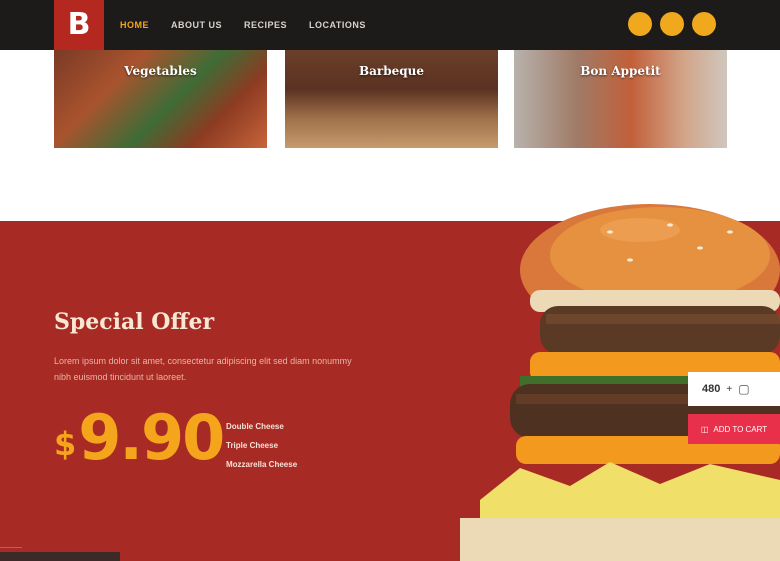 This screenshot has width=780, height=561. I want to click on category-tile-bon-appetit: Bon Appetit, so click(620, 99).